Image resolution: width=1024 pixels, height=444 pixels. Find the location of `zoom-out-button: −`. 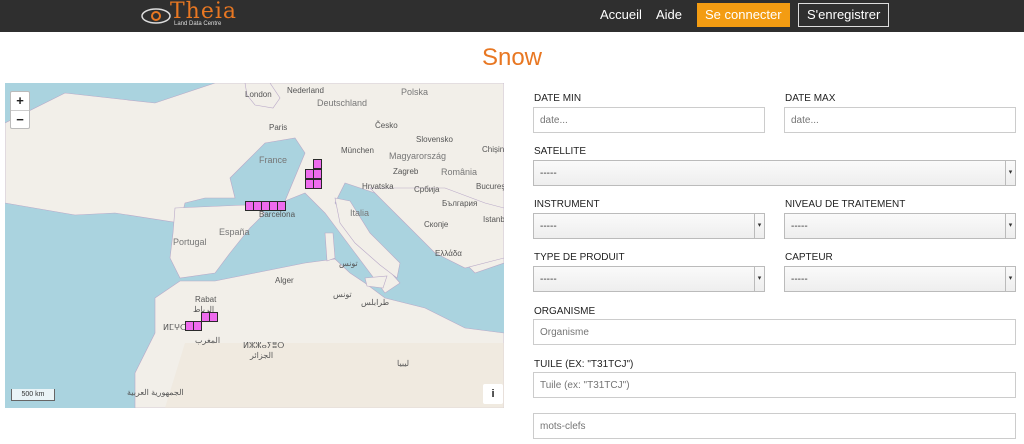

zoom-out-button: − is located at coordinates (20, 119).